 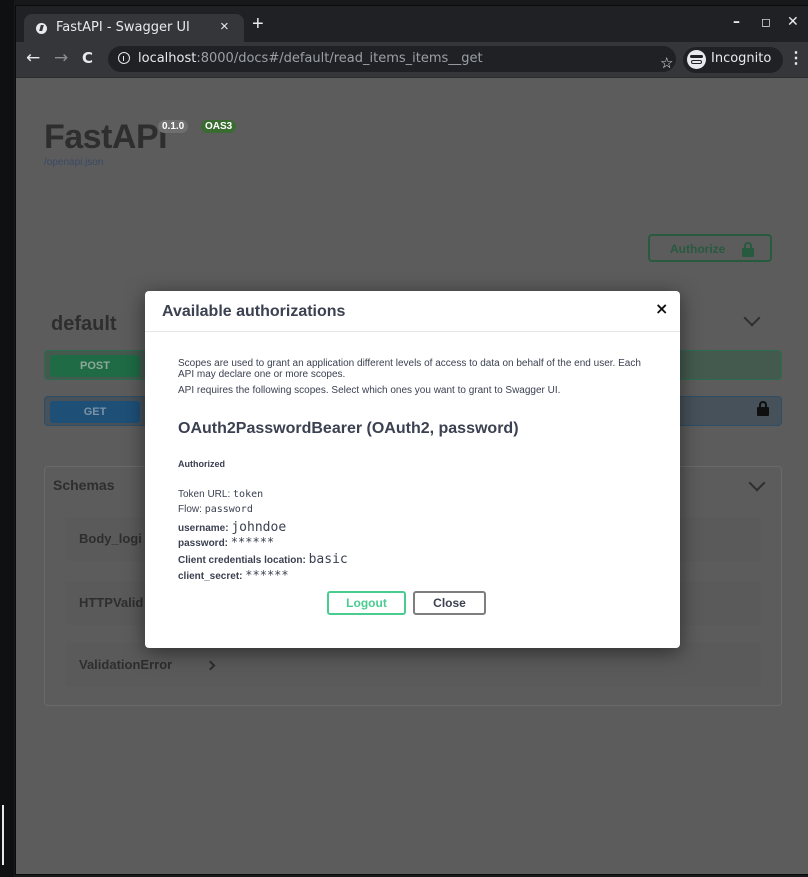 I want to click on tab-title: FastAPI - Swagger UI, so click(x=123, y=27).